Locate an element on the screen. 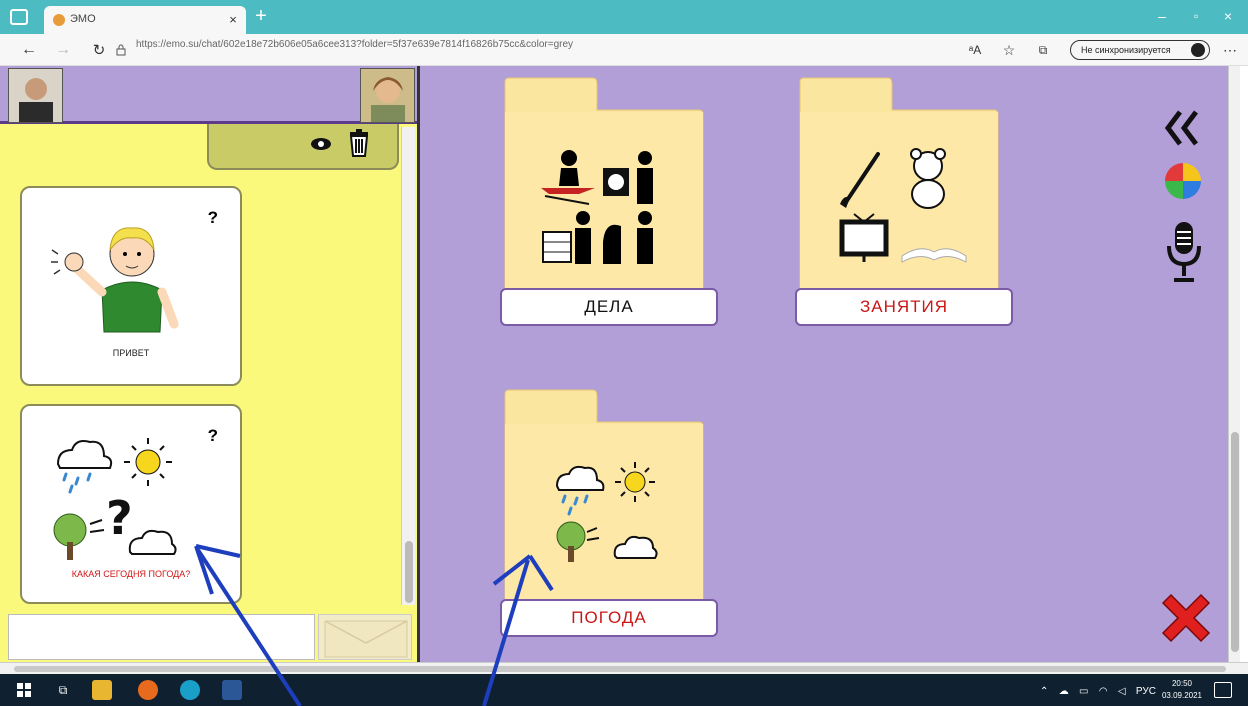 This screenshot has height=706, width=1248. edge-icon is located at coordinates (190, 690).